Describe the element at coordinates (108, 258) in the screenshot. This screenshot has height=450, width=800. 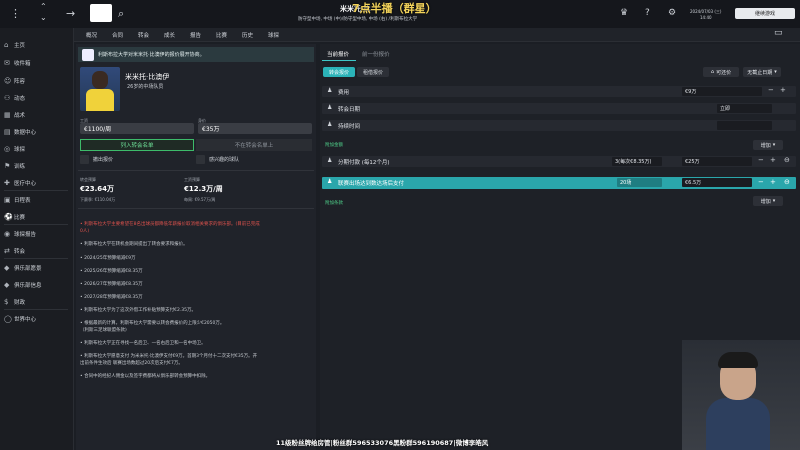
I see `note-item: • 2024/25年预算缩减€9万` at that location.